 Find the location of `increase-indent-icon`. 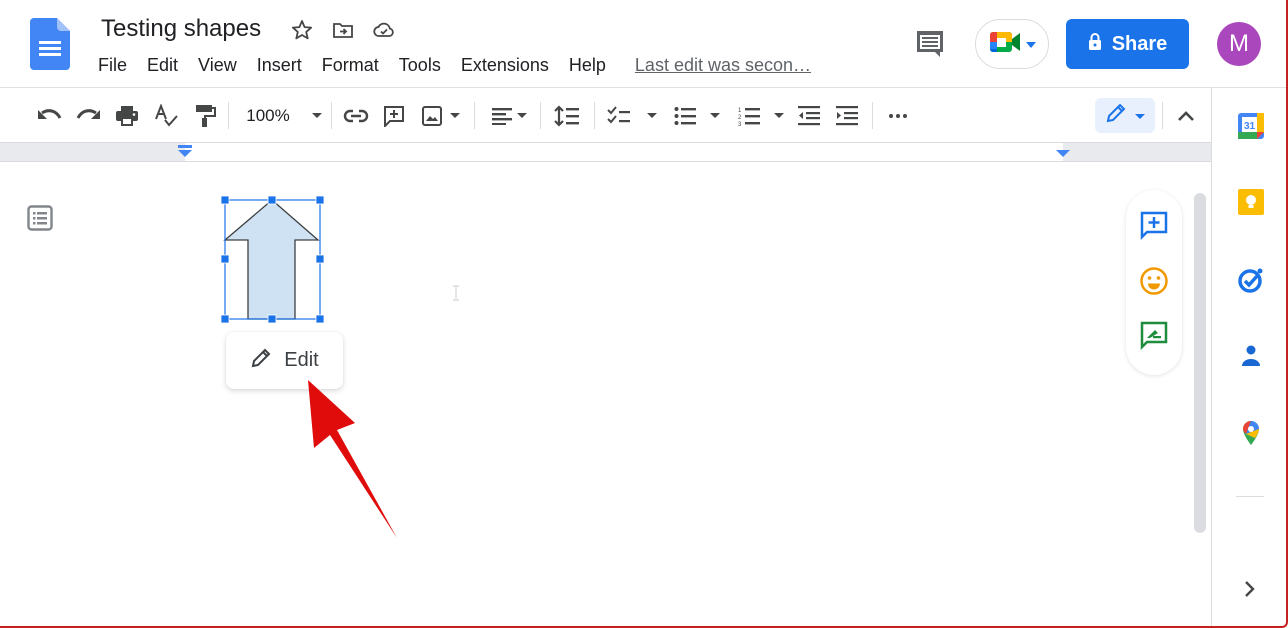

increase-indent-icon is located at coordinates (847, 116).